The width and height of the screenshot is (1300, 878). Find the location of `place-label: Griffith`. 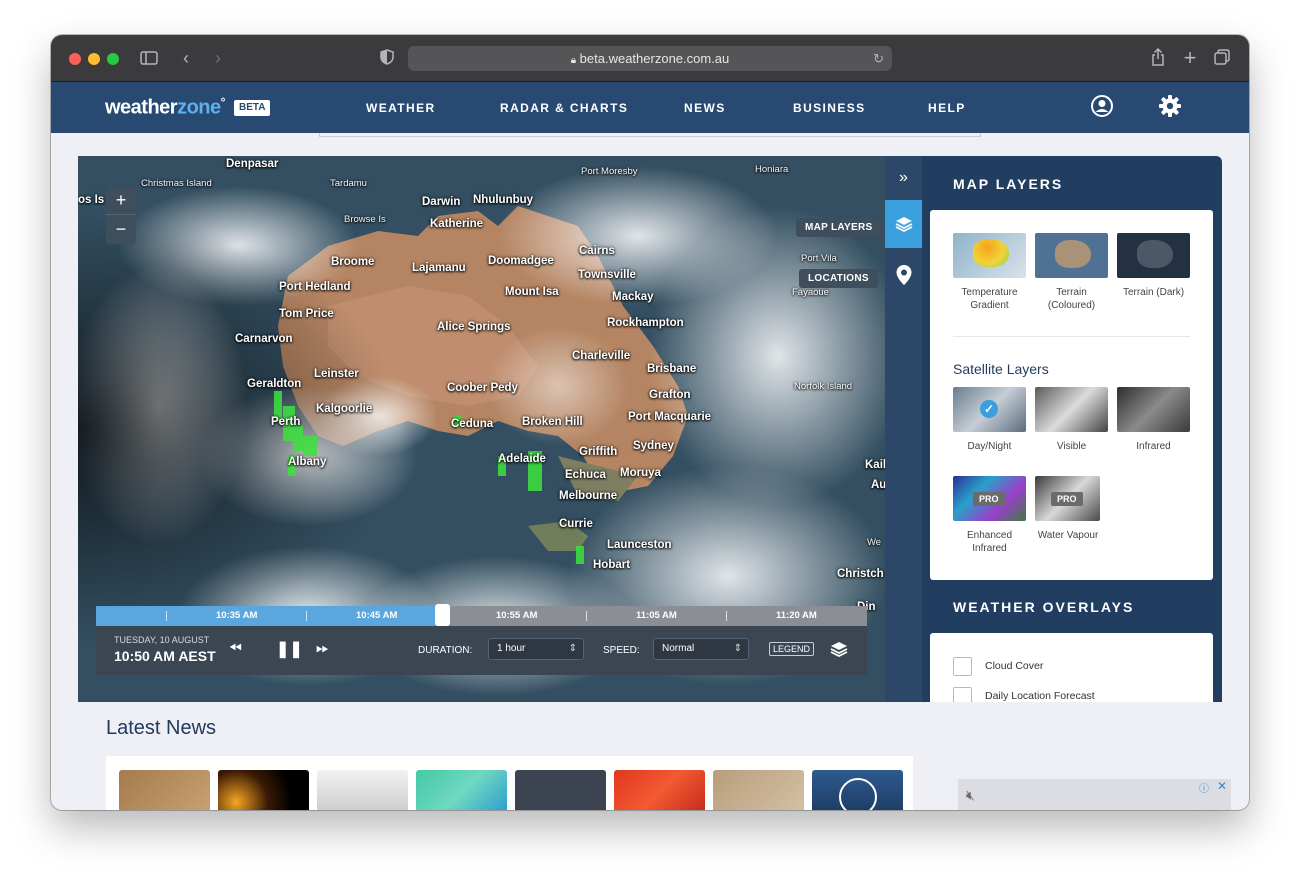

place-label: Griffith is located at coordinates (598, 452).